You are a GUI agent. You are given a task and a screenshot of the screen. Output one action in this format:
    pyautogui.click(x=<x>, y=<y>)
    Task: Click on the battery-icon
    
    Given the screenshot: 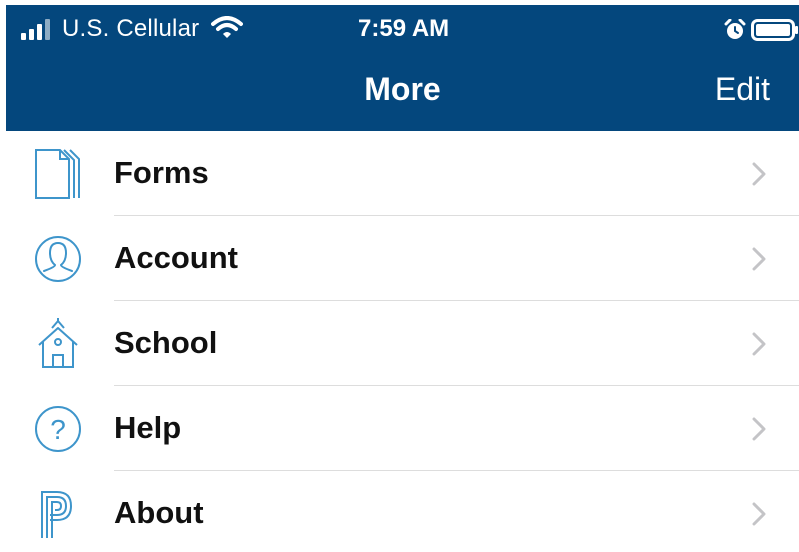 What is the action you would take?
    pyautogui.click(x=774, y=30)
    